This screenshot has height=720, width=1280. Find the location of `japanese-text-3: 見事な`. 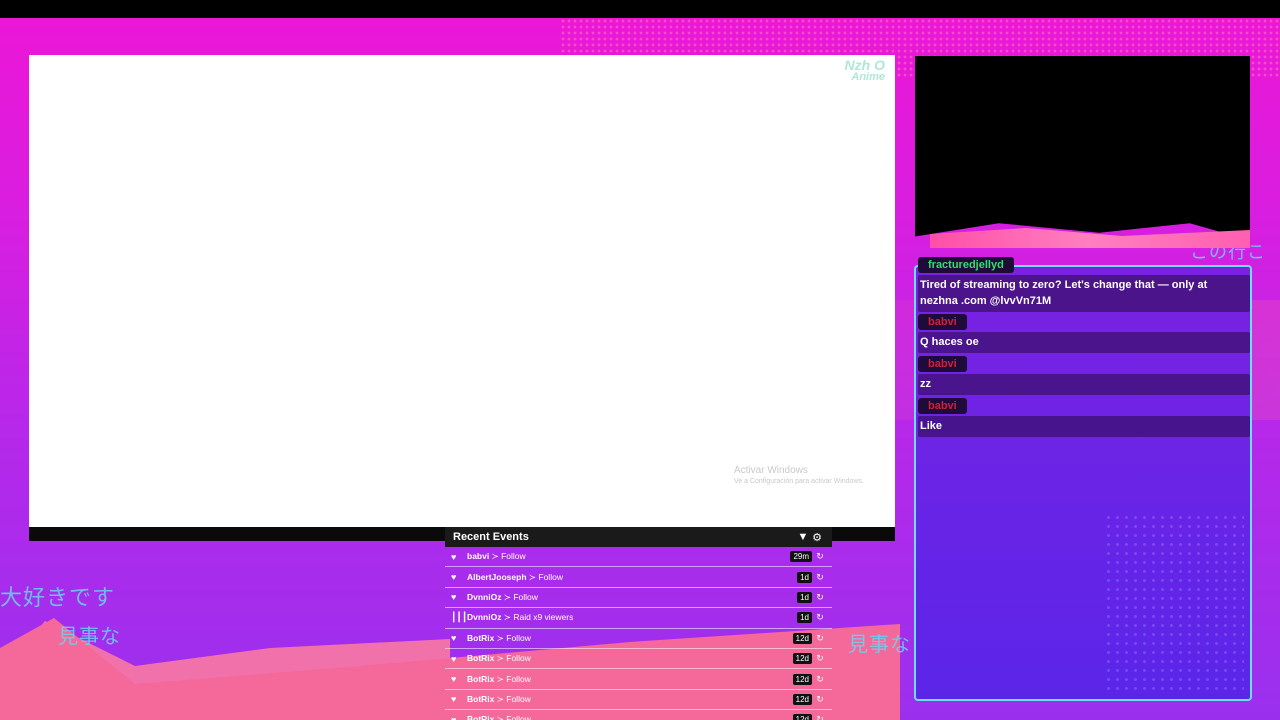

japanese-text-3: 見事な is located at coordinates (879, 644).